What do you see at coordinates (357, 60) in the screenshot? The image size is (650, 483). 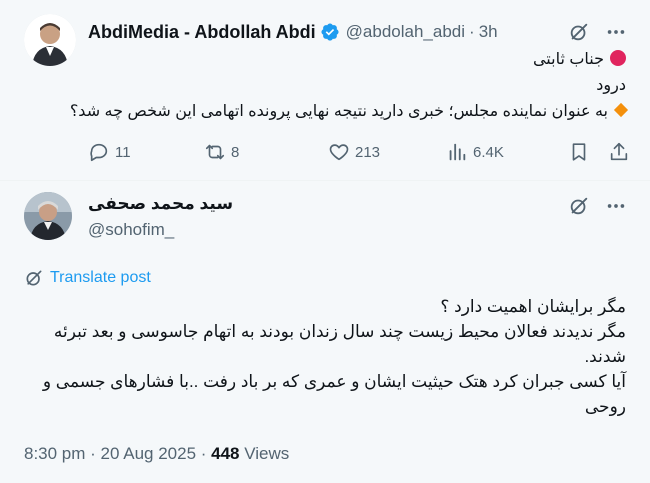 I see `text-line: جناب ثابتی` at bounding box center [357, 60].